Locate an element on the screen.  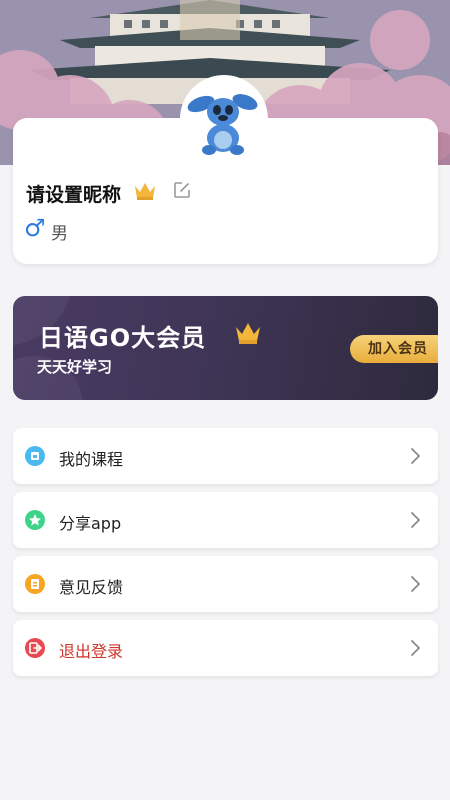
avatar is located at coordinates (224, 119).